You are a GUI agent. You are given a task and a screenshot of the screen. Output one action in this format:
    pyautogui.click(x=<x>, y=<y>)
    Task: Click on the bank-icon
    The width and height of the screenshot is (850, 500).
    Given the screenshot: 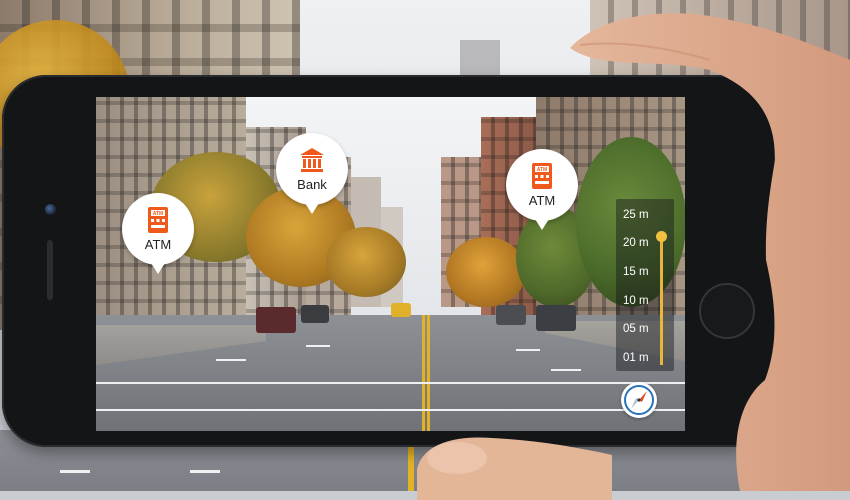 What is the action you would take?
    pyautogui.click(x=312, y=160)
    